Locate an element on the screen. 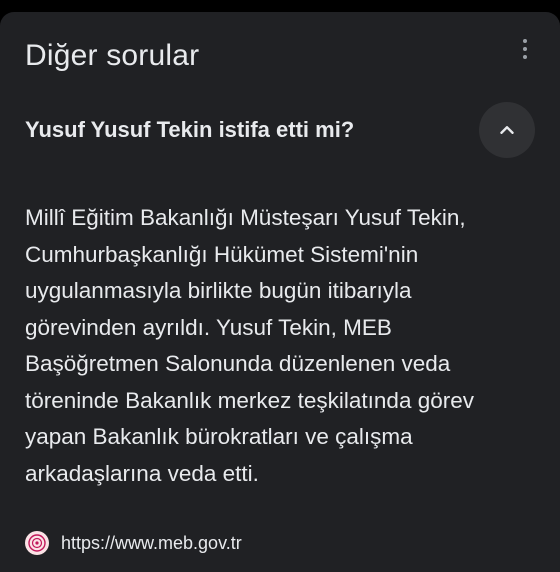 The height and width of the screenshot is (572, 560). more-options-button is located at coordinates (525, 49).